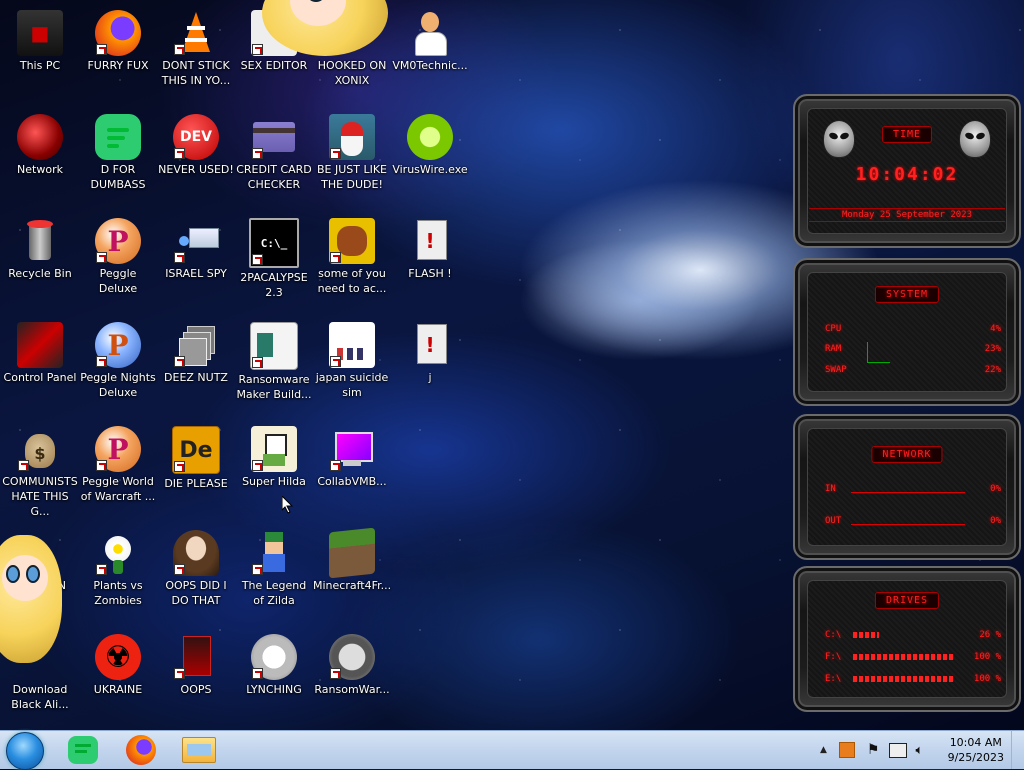  Describe the element at coordinates (430, 249) in the screenshot. I see `desktop-icon-flash: ! FLASH !` at that location.